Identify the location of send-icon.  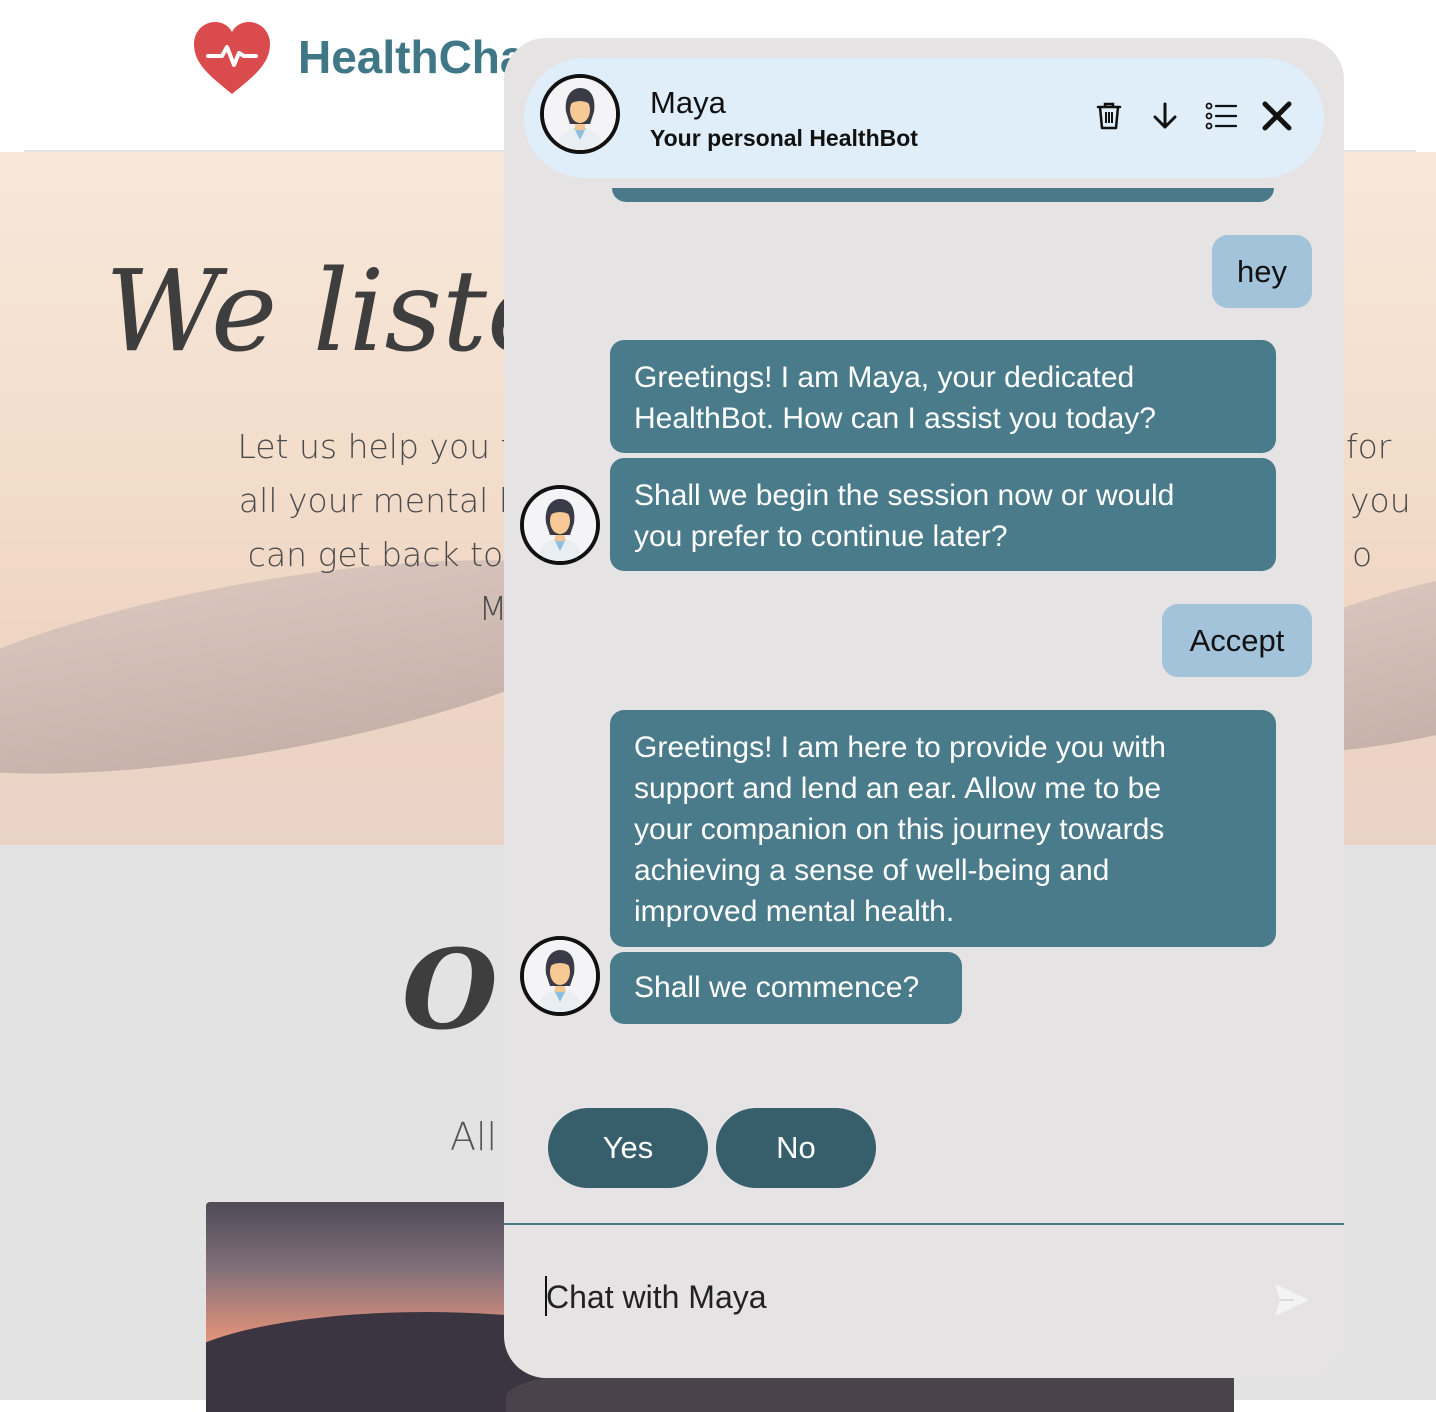
(1292, 1300).